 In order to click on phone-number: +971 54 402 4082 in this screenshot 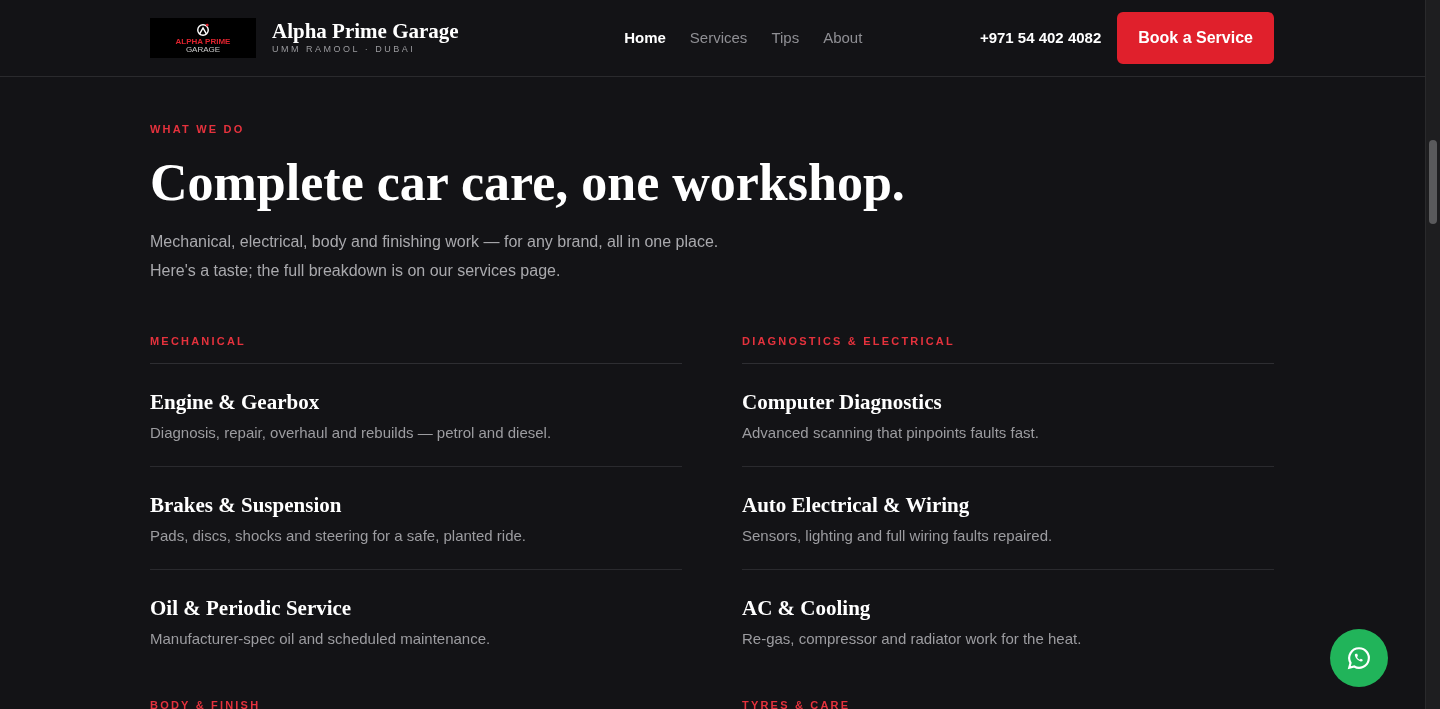, I will do `click(1040, 38)`.